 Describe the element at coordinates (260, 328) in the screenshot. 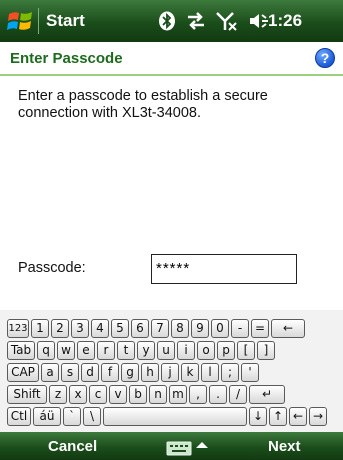

I see `key-equals: =` at that location.